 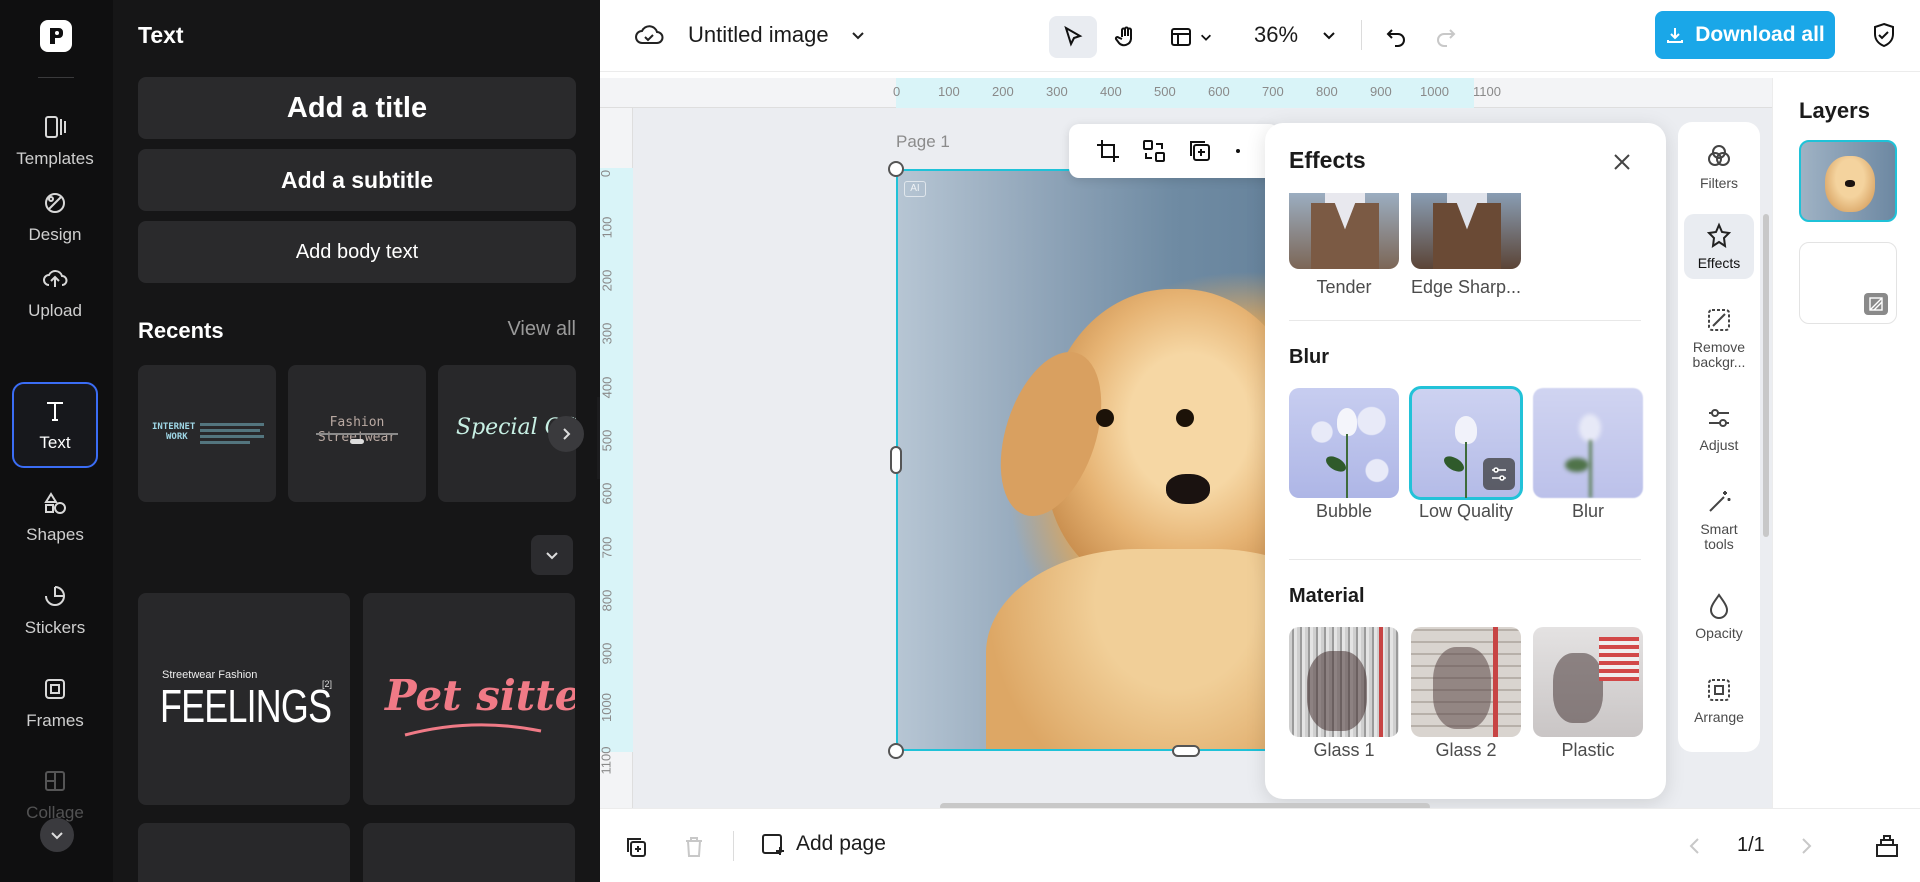 I want to click on text-template-tile: Streetwear Fashion FEELINGS [2], so click(x=244, y=699).